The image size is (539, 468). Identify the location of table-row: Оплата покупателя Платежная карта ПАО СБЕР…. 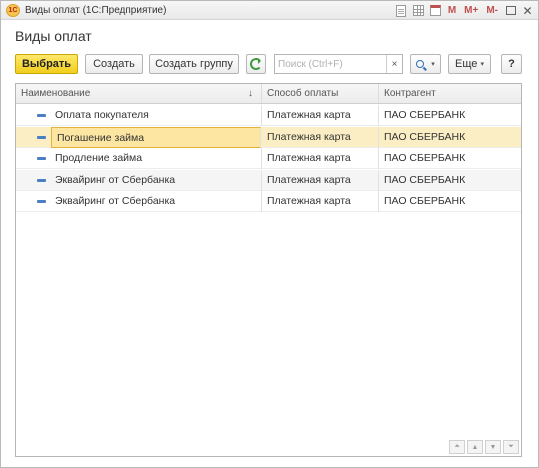
(268, 115).